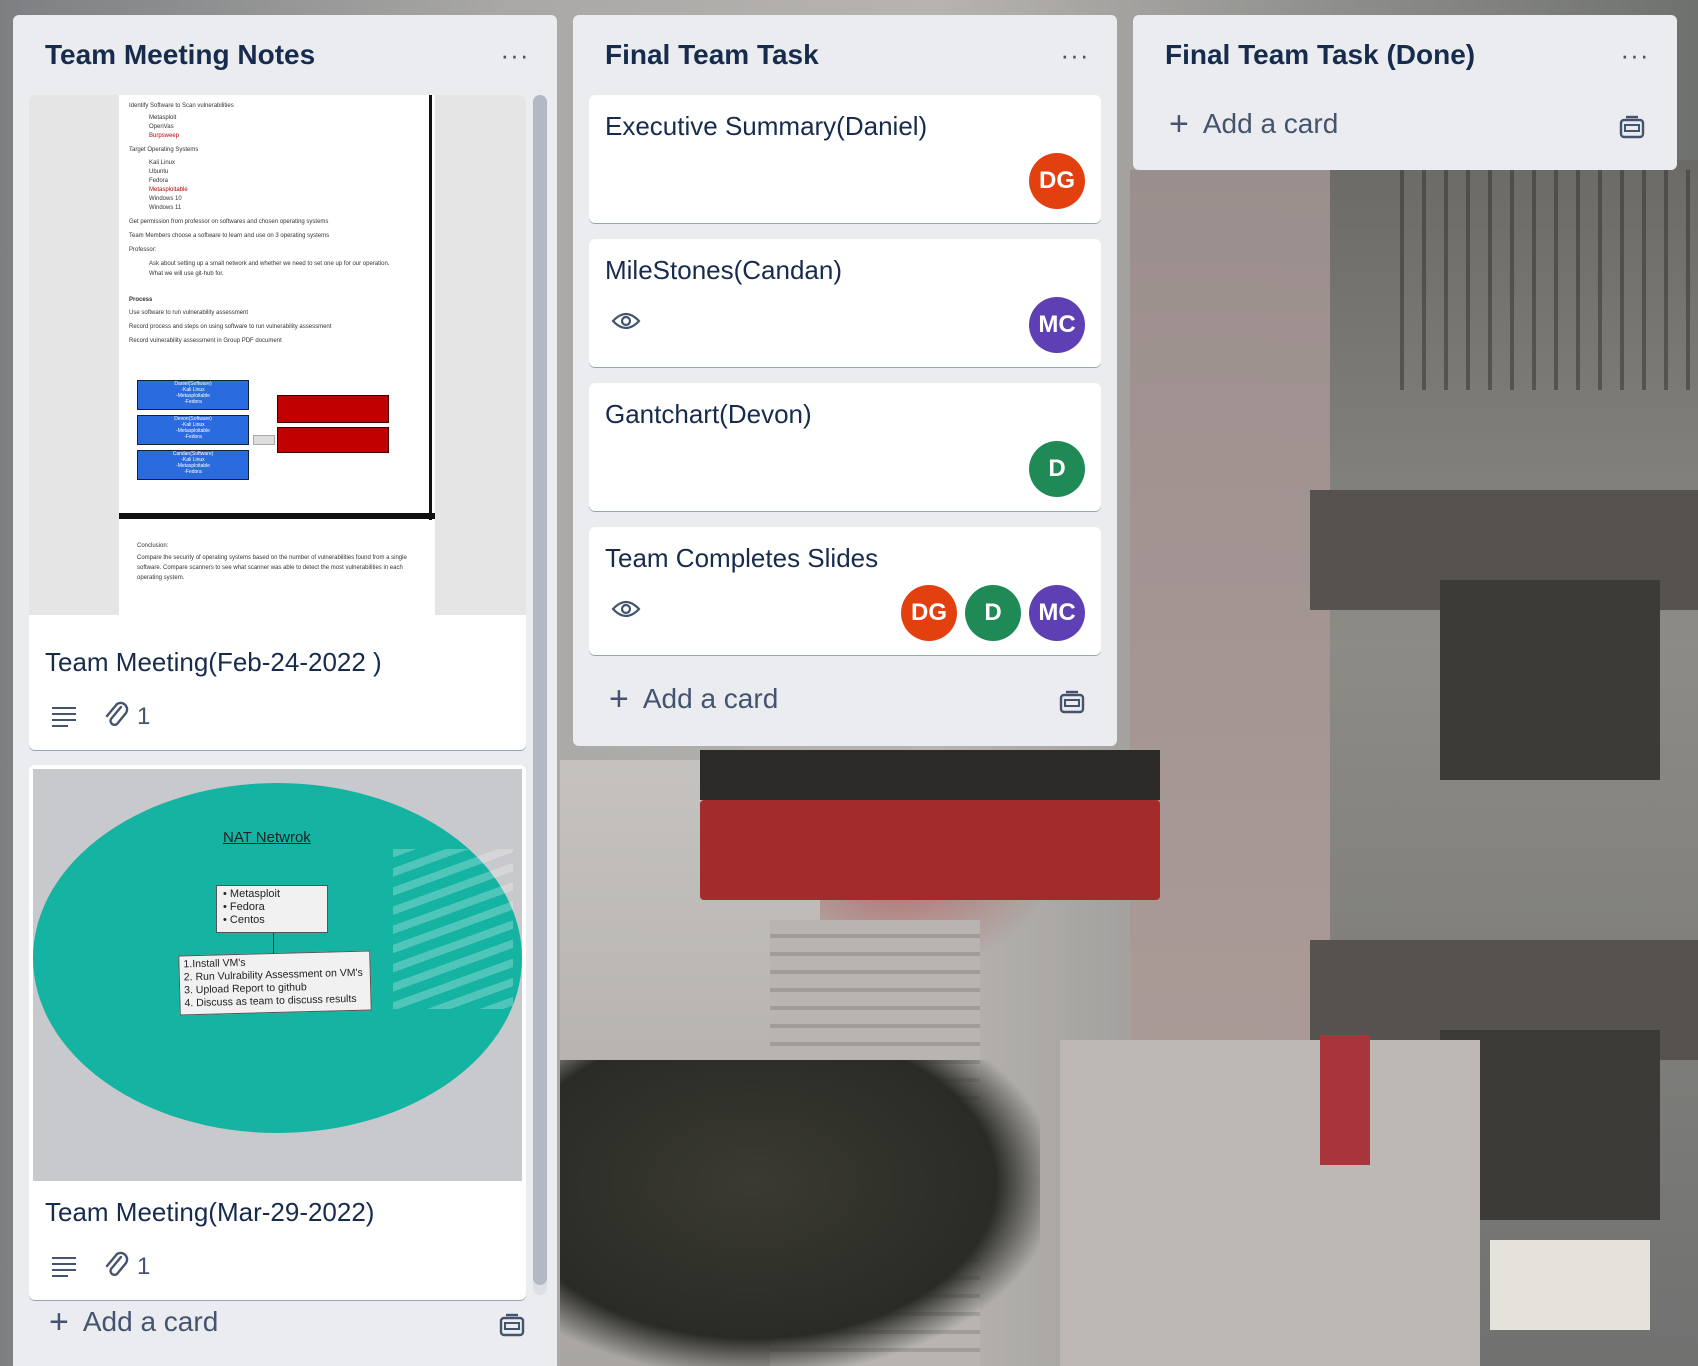 The image size is (1698, 1366). I want to click on card-milestones: MileStones(Candan) MC, so click(845, 303).